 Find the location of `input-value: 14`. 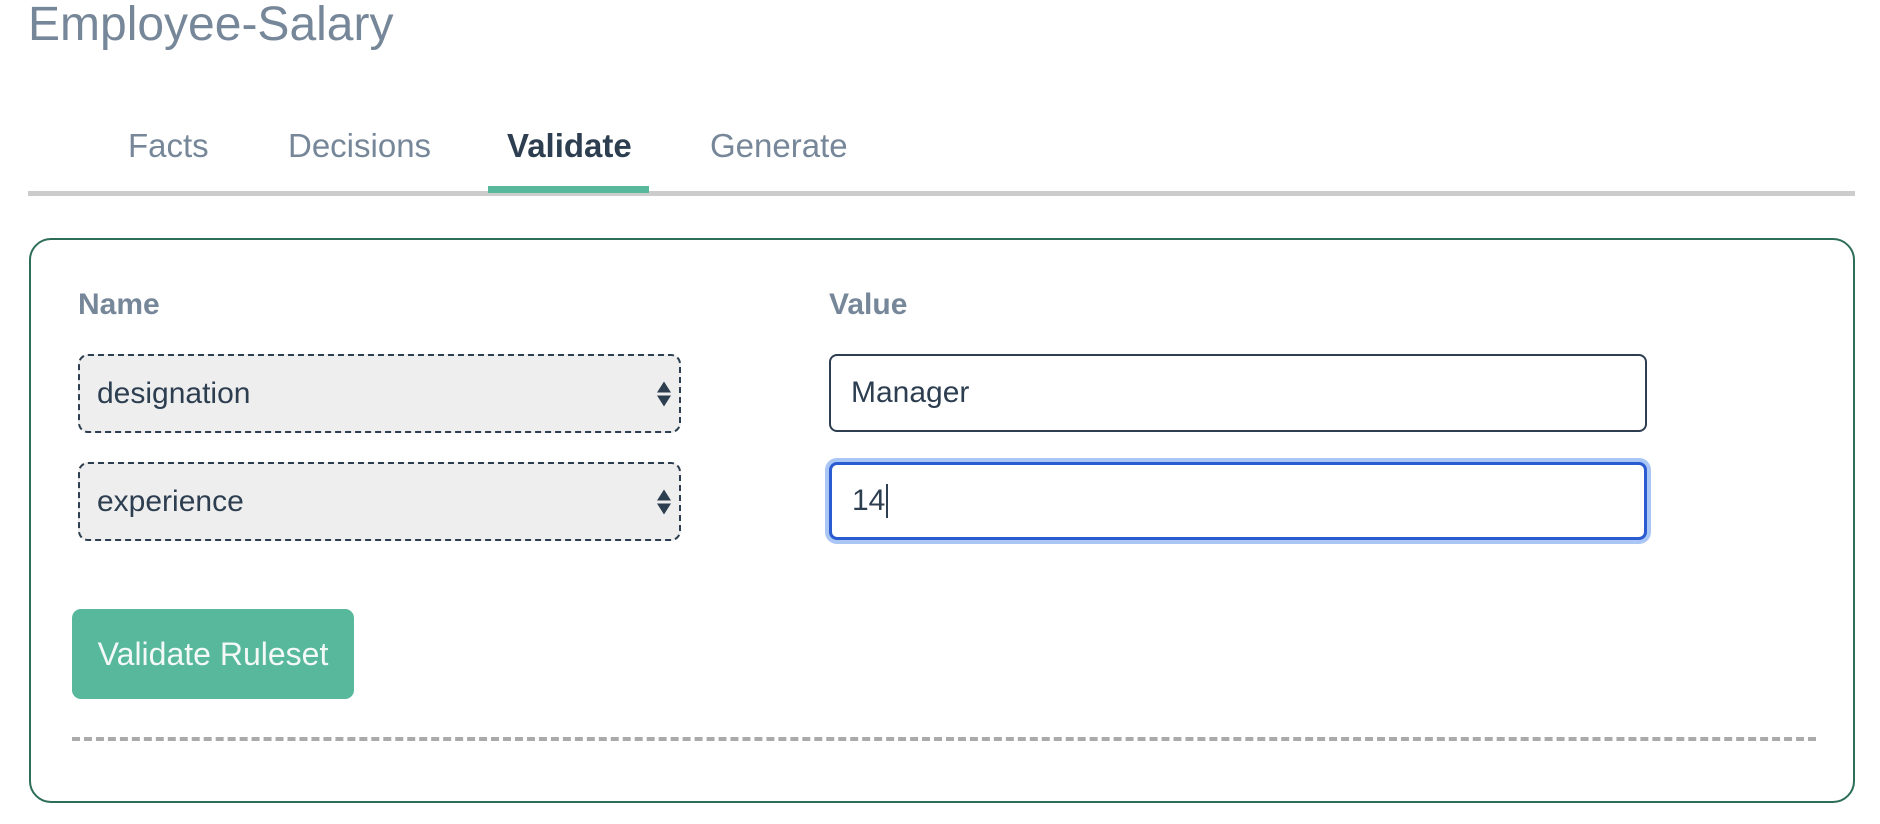

input-value: 14 is located at coordinates (869, 500).